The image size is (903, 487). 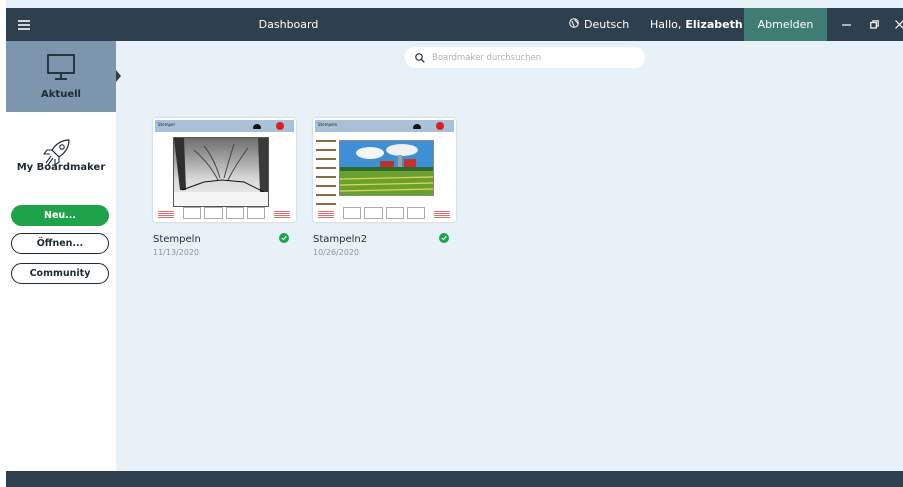 I want to click on search-input, so click(x=532, y=57).